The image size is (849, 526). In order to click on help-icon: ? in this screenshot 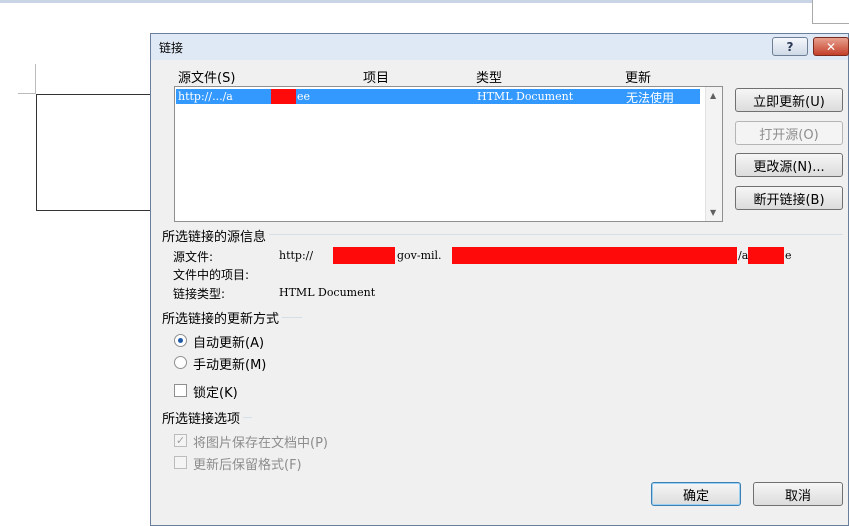, I will do `click(790, 46)`.